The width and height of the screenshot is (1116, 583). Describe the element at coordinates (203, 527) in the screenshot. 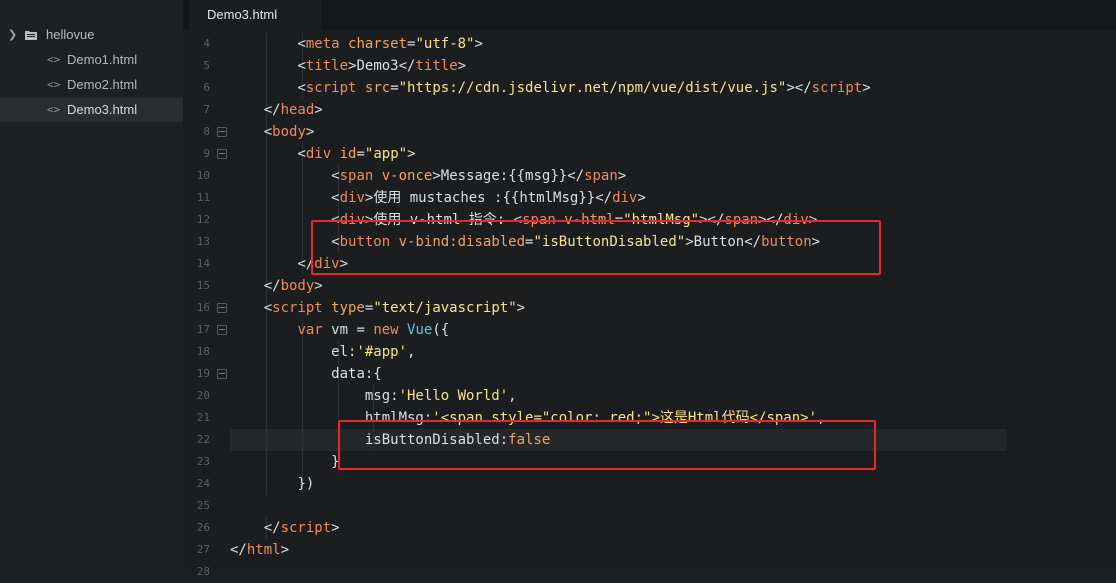

I see `line-number: 26` at that location.